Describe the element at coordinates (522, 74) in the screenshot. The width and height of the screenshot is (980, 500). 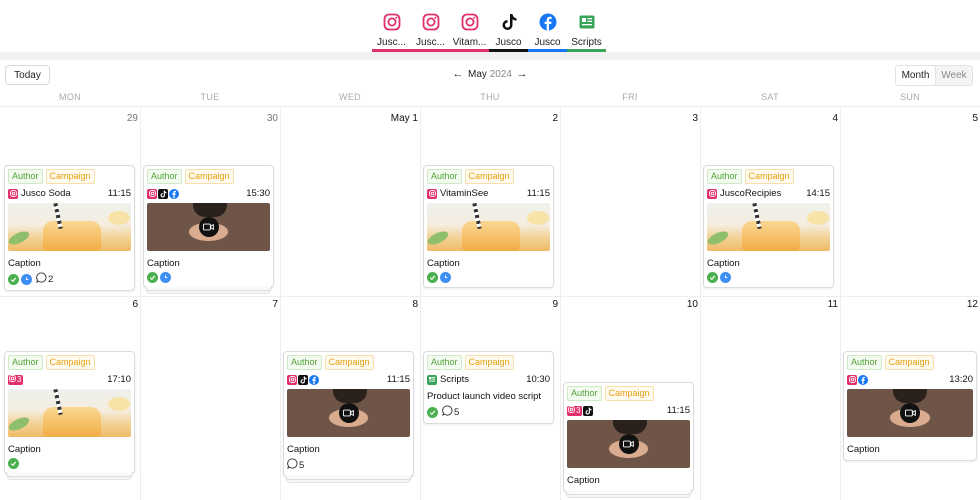
I see `next-month-icon: →` at that location.